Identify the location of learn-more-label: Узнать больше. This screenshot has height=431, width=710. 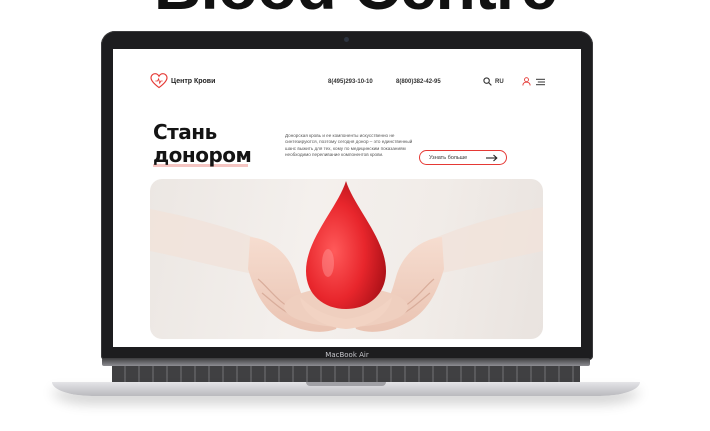
(448, 157).